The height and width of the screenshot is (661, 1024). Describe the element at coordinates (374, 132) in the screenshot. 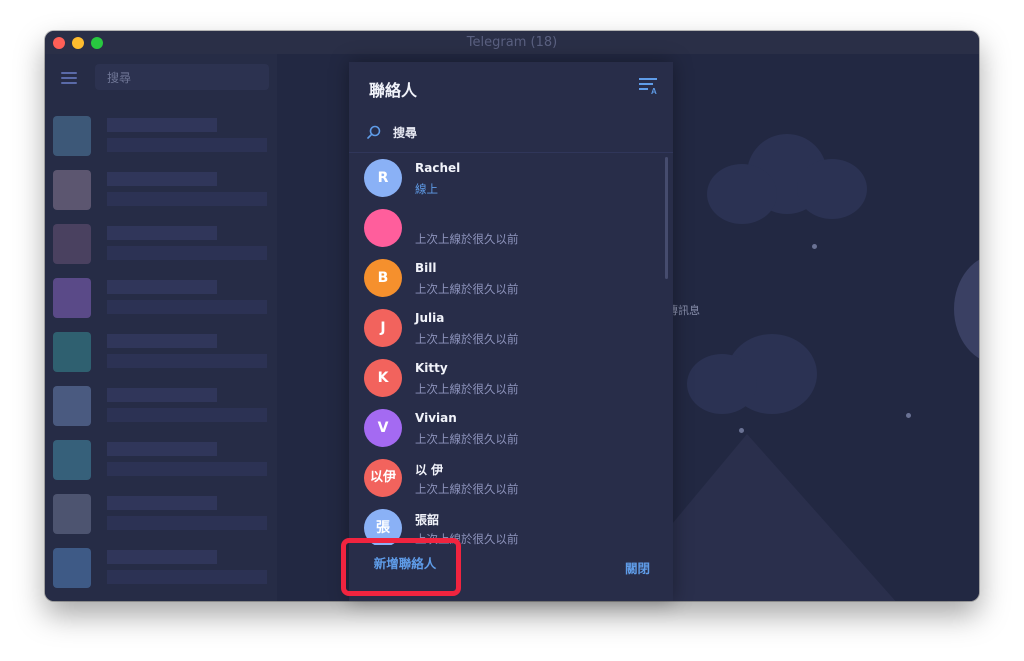

I see `search-icon` at that location.